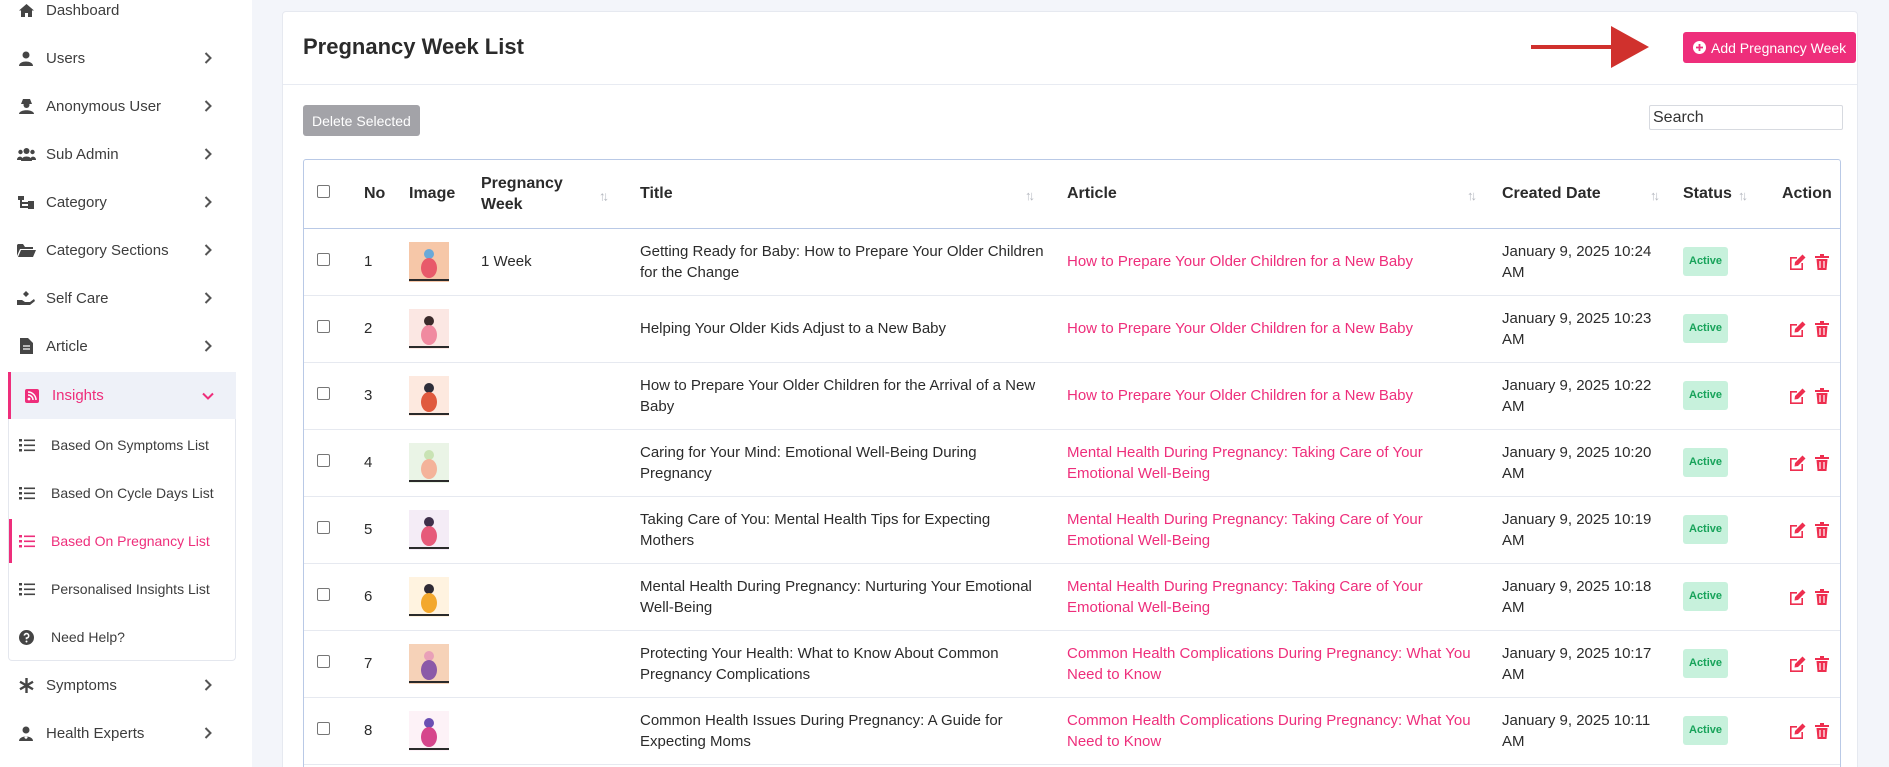 The image size is (1889, 767). What do you see at coordinates (560, 194) in the screenshot?
I see `column-header-pregnancy-week: Pregnancy Week ↑↓` at bounding box center [560, 194].